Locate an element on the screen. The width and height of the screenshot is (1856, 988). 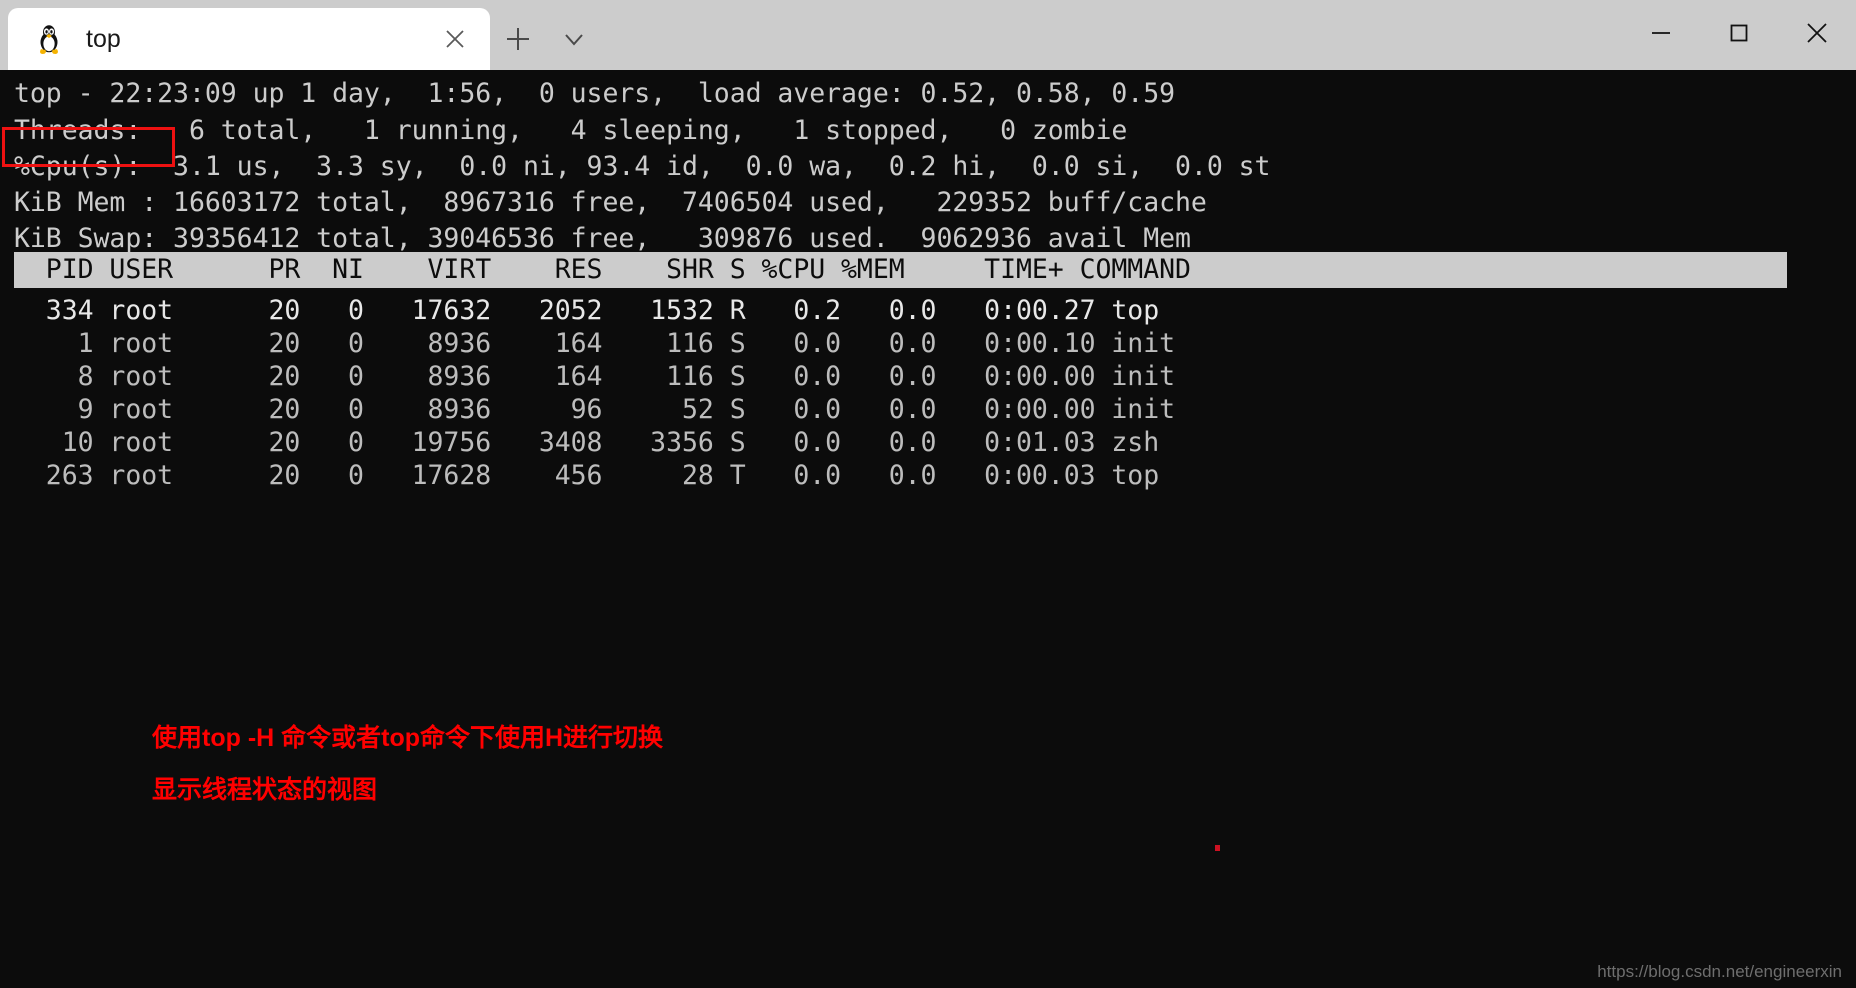
tab-strip: top is located at coordinates (301, 35).